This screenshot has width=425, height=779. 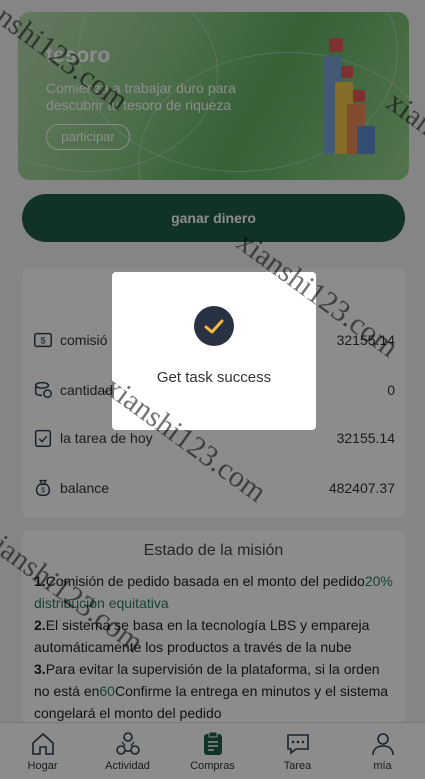 I want to click on toast-message: Get task success, so click(x=214, y=377).